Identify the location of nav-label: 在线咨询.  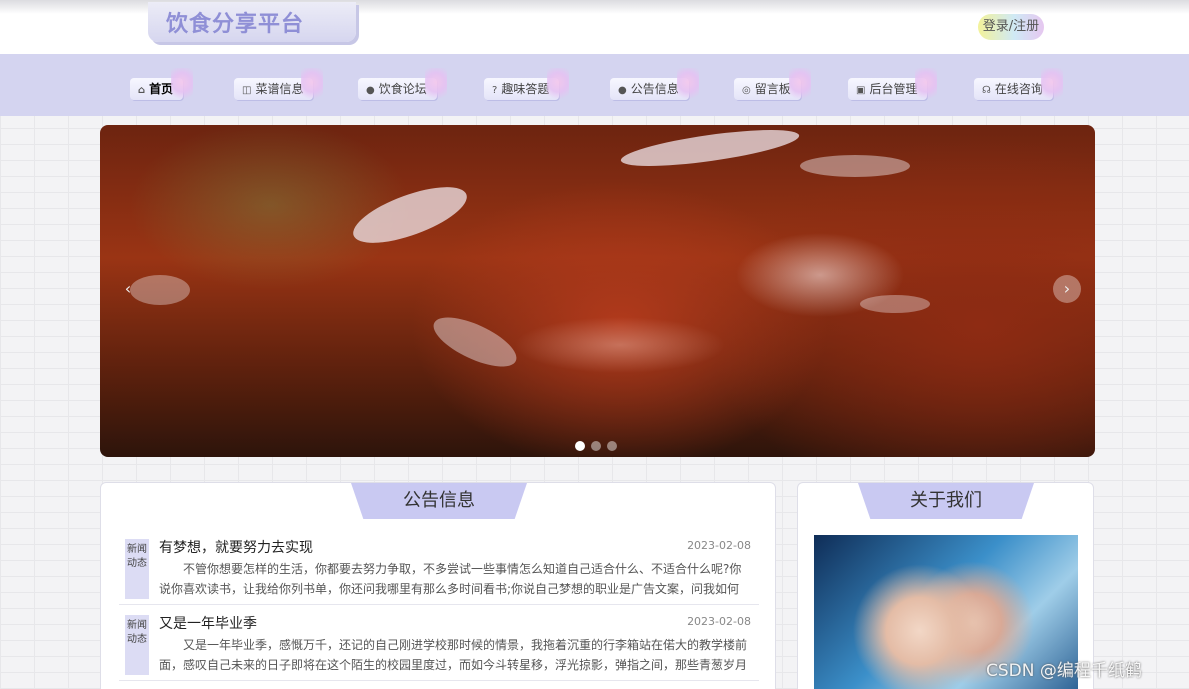
(1018, 89).